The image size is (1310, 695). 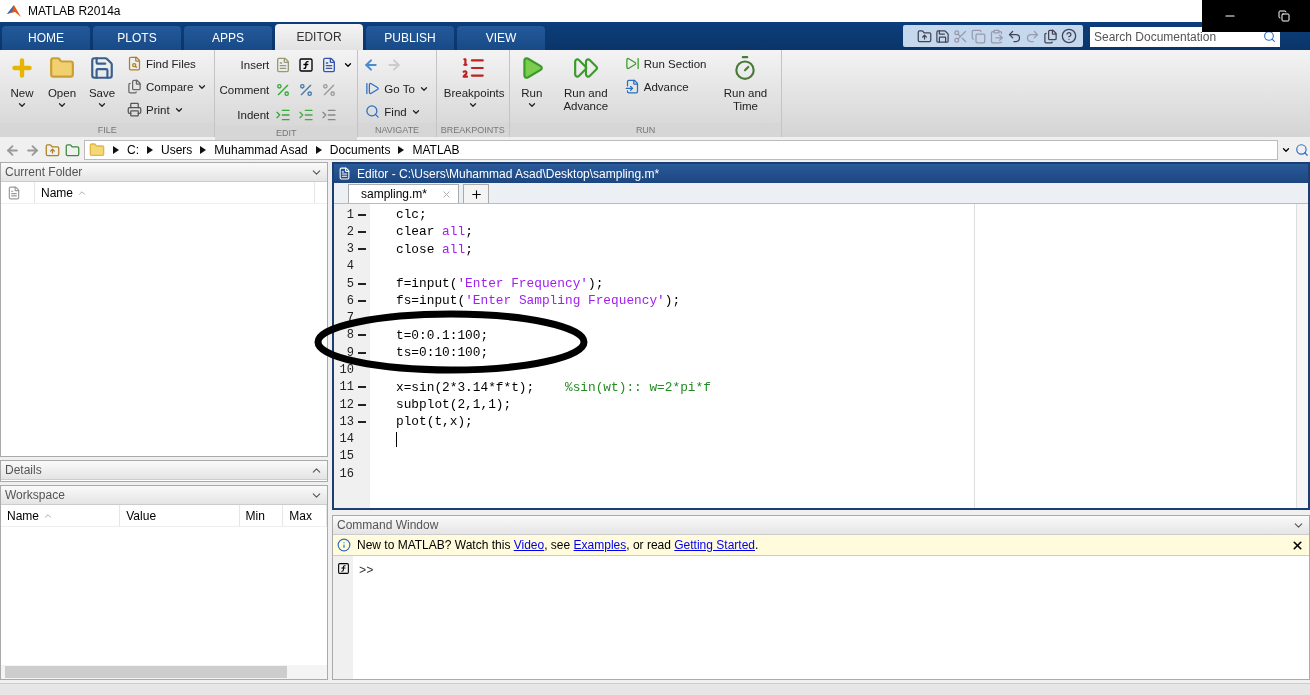 What do you see at coordinates (306, 89) in the screenshot?
I see `uncomment-icon` at bounding box center [306, 89].